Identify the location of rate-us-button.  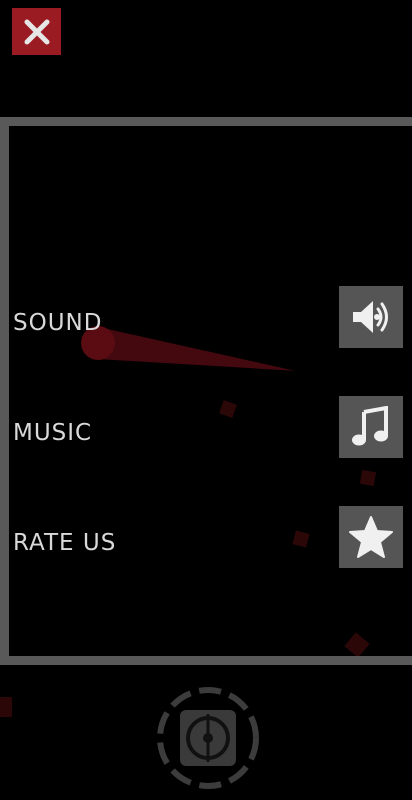
(371, 537).